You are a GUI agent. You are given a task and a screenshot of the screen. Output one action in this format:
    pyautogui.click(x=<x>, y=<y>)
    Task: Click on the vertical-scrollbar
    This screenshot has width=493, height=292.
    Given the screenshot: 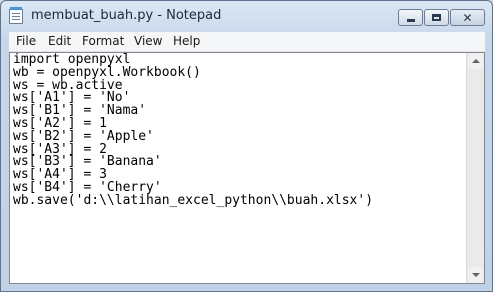 What is the action you would take?
    pyautogui.click(x=475, y=168)
    